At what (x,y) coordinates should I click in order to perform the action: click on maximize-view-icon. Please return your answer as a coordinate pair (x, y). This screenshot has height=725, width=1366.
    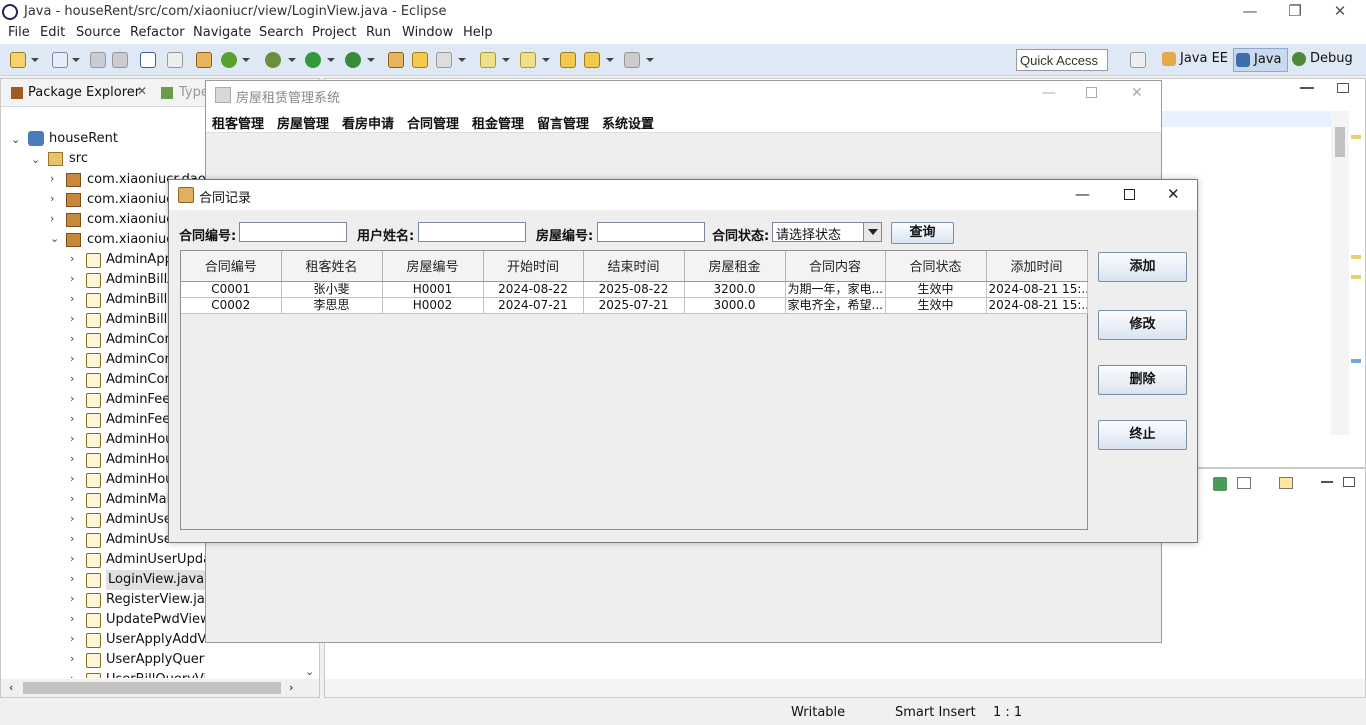
    Looking at the image, I should click on (1343, 88).